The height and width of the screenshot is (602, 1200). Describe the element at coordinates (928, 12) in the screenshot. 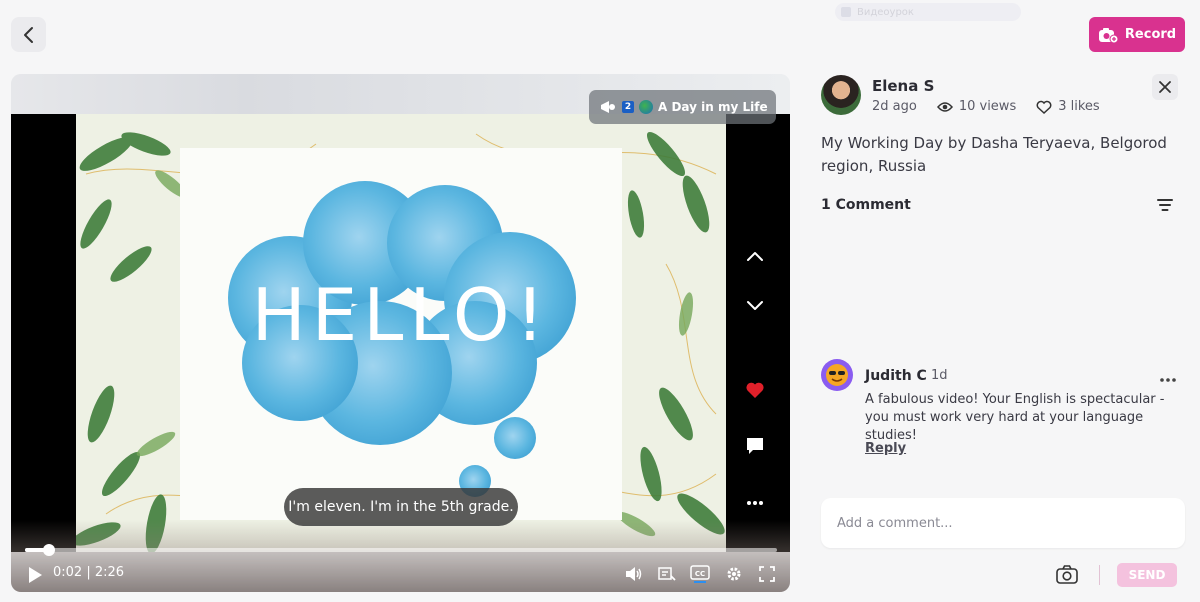

I see `top-pill: Видеоурок` at that location.